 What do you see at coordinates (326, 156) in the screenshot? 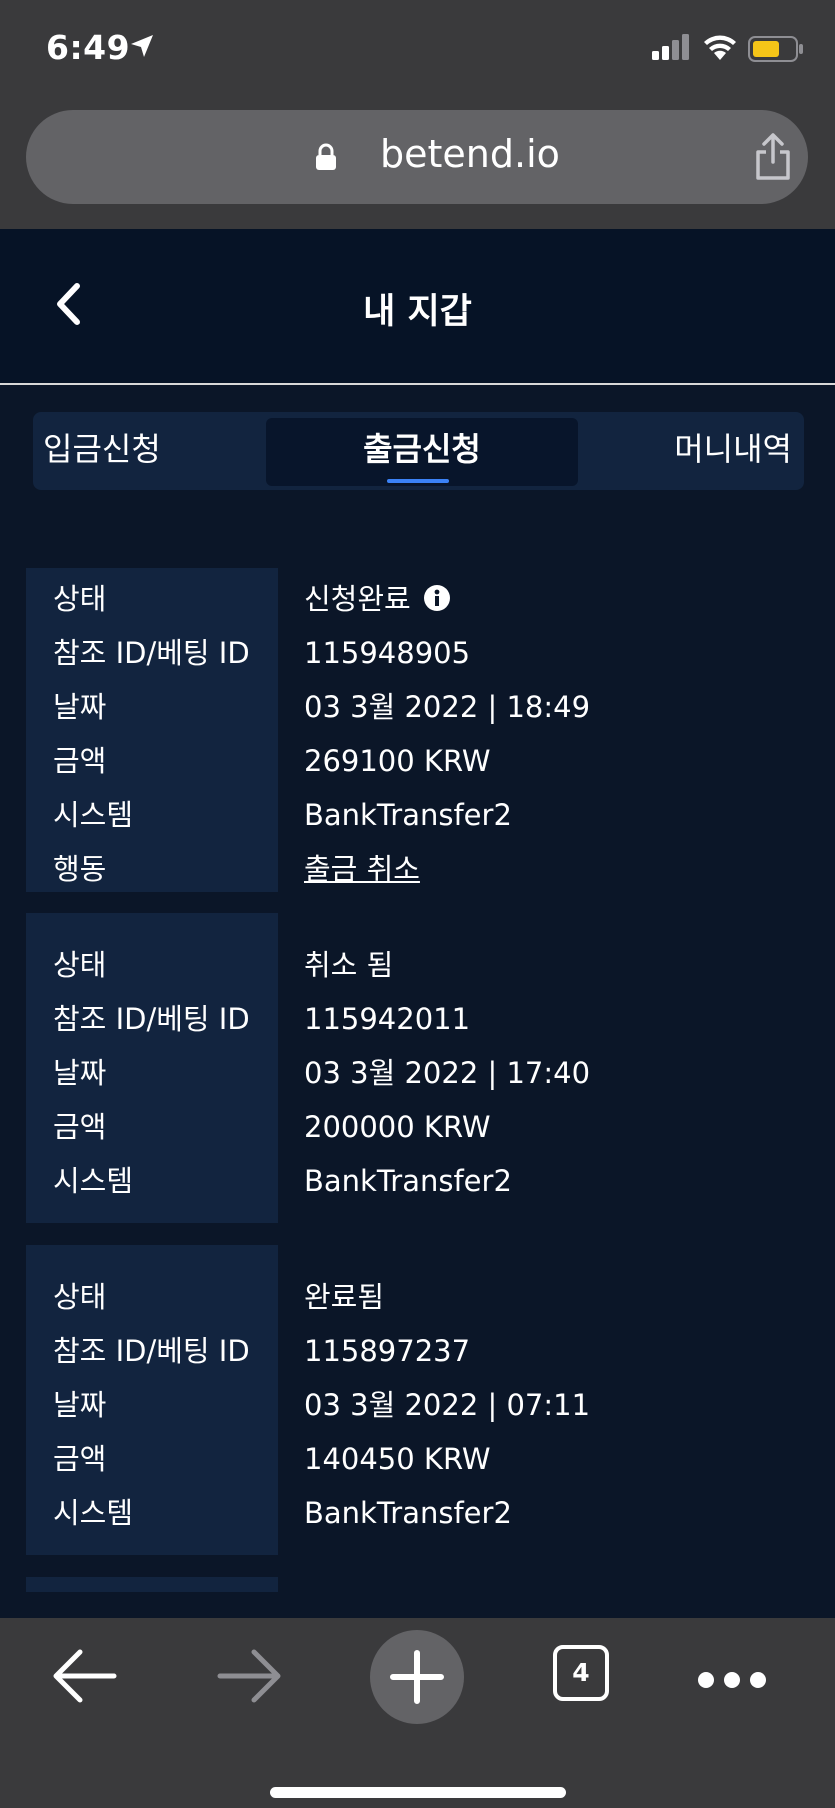
I see `lock-icon` at bounding box center [326, 156].